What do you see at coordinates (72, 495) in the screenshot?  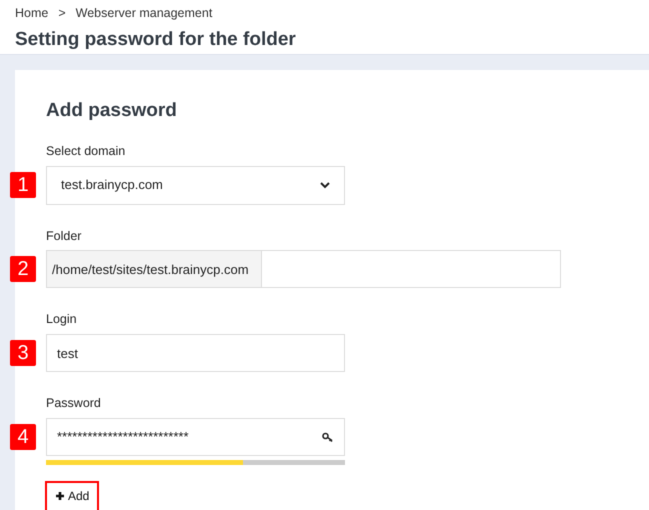 I see `add-button: Add` at bounding box center [72, 495].